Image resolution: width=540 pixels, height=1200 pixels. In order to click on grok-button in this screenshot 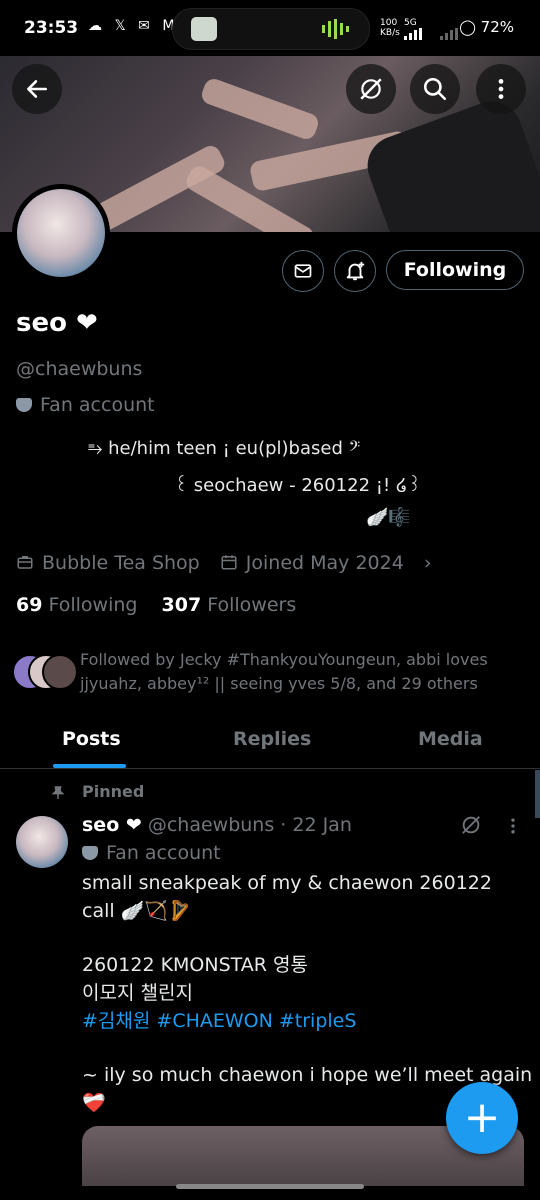, I will do `click(371, 89)`.